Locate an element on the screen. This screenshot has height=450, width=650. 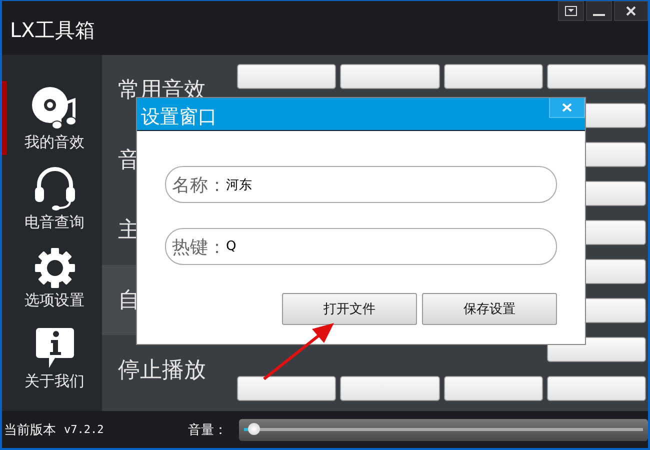
volume-slider is located at coordinates (443, 429).